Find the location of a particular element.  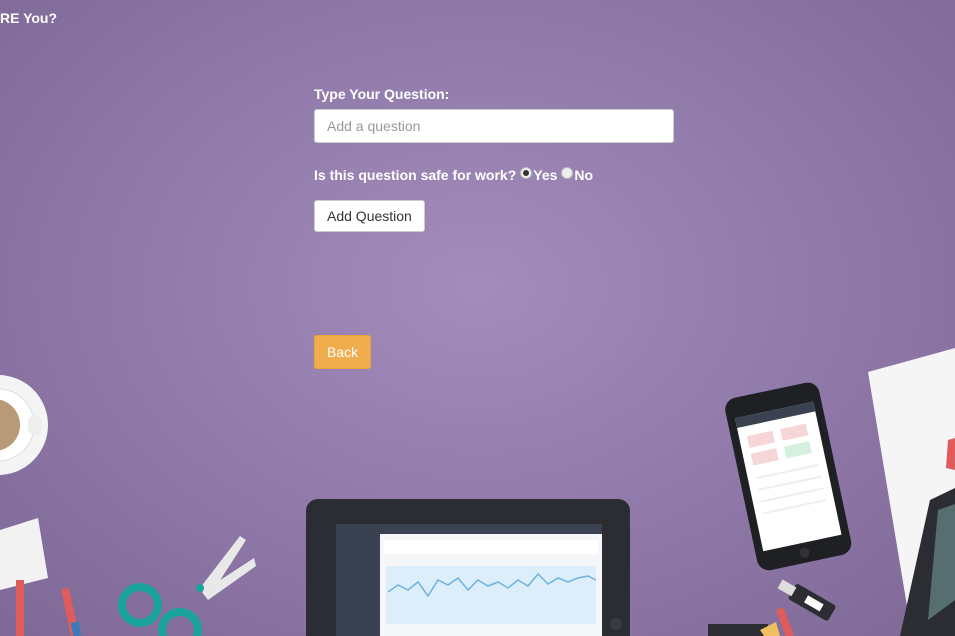

tablet-icon is located at coordinates (468, 567).